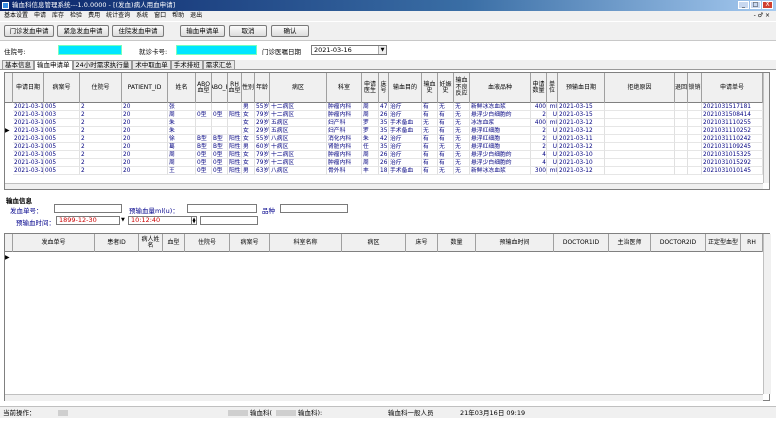 The image size is (776, 425). What do you see at coordinates (194, 220) in the screenshot?
I see `time-spinner: ▲ ▼` at bounding box center [194, 220].